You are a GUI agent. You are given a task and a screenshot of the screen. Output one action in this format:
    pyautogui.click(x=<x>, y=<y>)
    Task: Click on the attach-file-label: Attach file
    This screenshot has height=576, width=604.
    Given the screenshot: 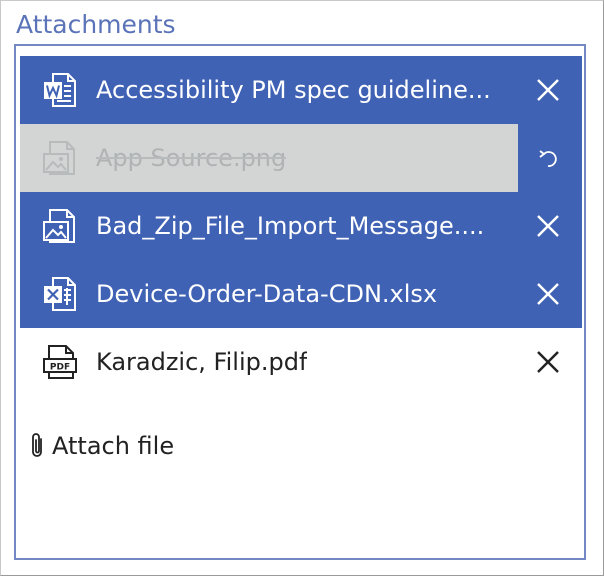 What is the action you would take?
    pyautogui.click(x=113, y=446)
    